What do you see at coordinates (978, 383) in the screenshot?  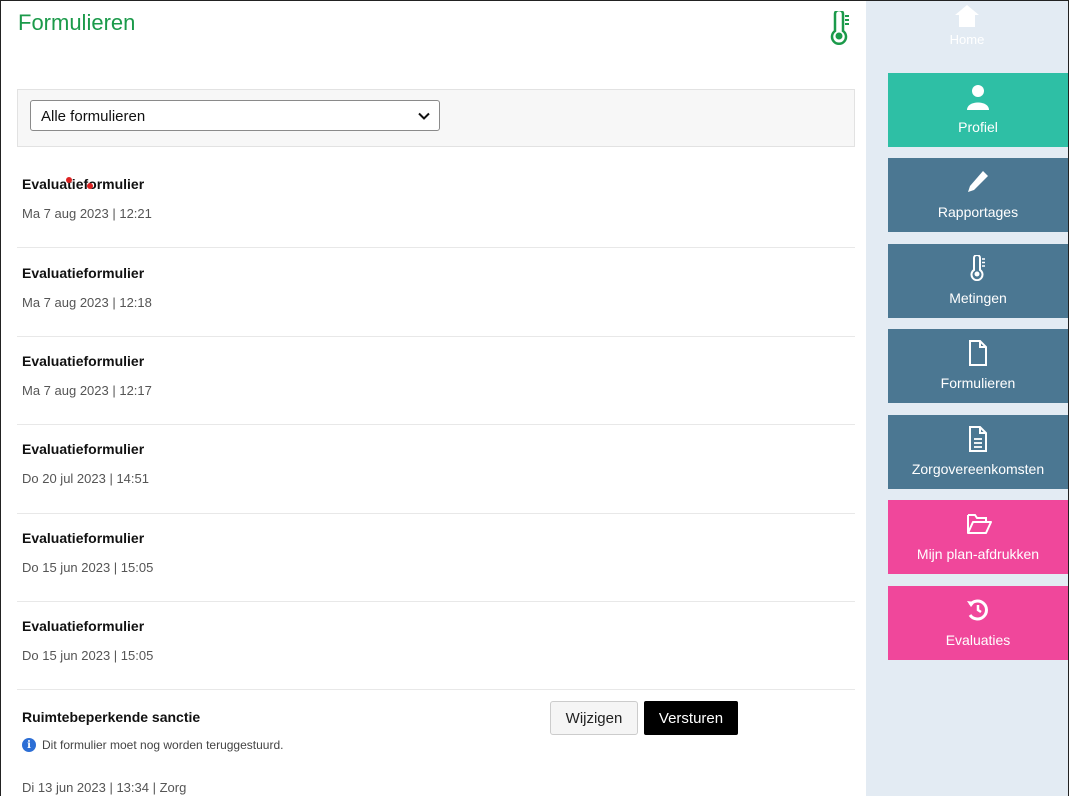 I see `sidebar-item-label: Formulieren` at bounding box center [978, 383].